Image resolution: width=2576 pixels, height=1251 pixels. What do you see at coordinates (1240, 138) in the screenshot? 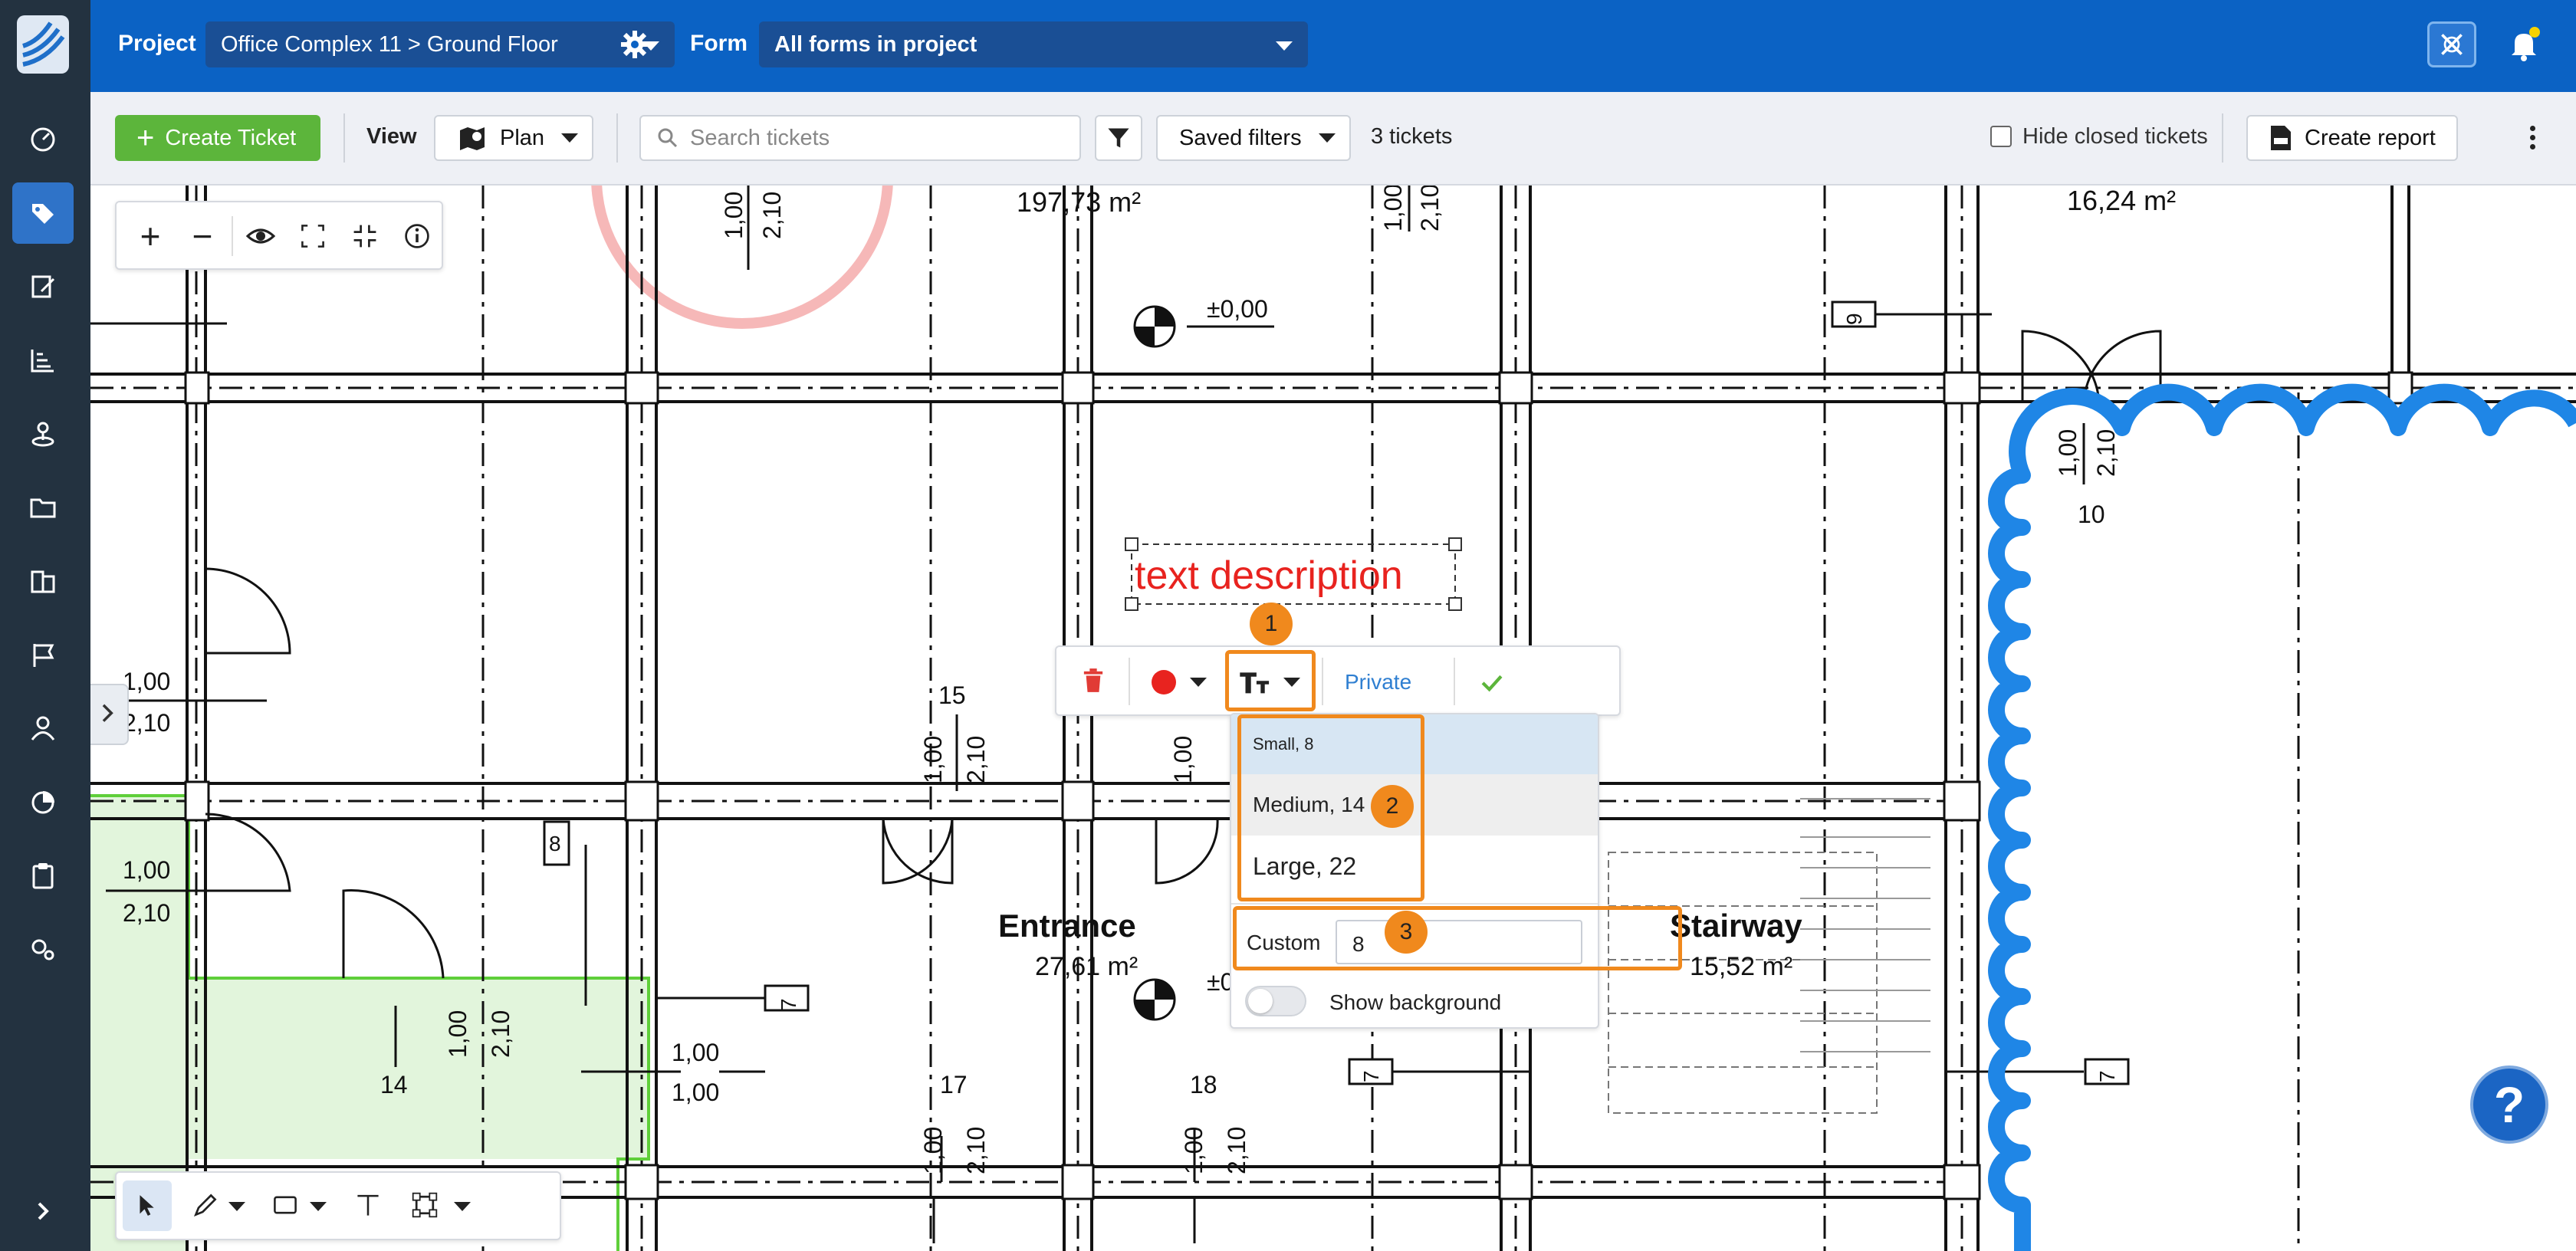
I see `saved-filters-label: Saved filters` at bounding box center [1240, 138].